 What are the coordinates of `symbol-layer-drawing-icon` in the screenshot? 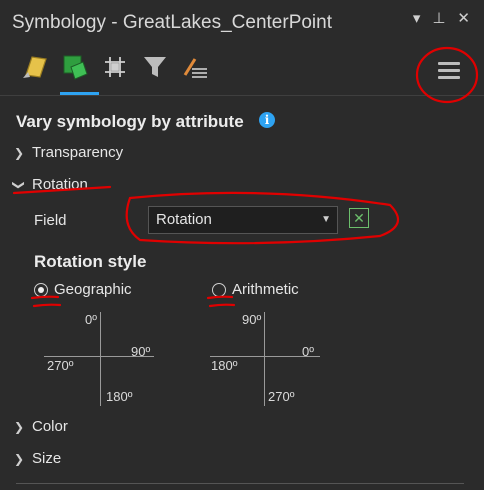 It's located at (195, 67).